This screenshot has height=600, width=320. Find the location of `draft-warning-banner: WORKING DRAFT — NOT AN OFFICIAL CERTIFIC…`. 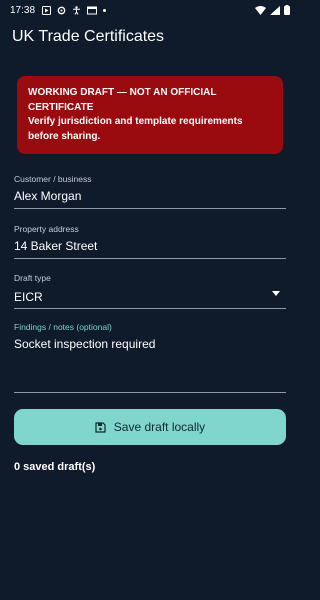

draft-warning-banner: WORKING DRAFT — NOT AN OFFICIAL CERTIFIC… is located at coordinates (150, 115).